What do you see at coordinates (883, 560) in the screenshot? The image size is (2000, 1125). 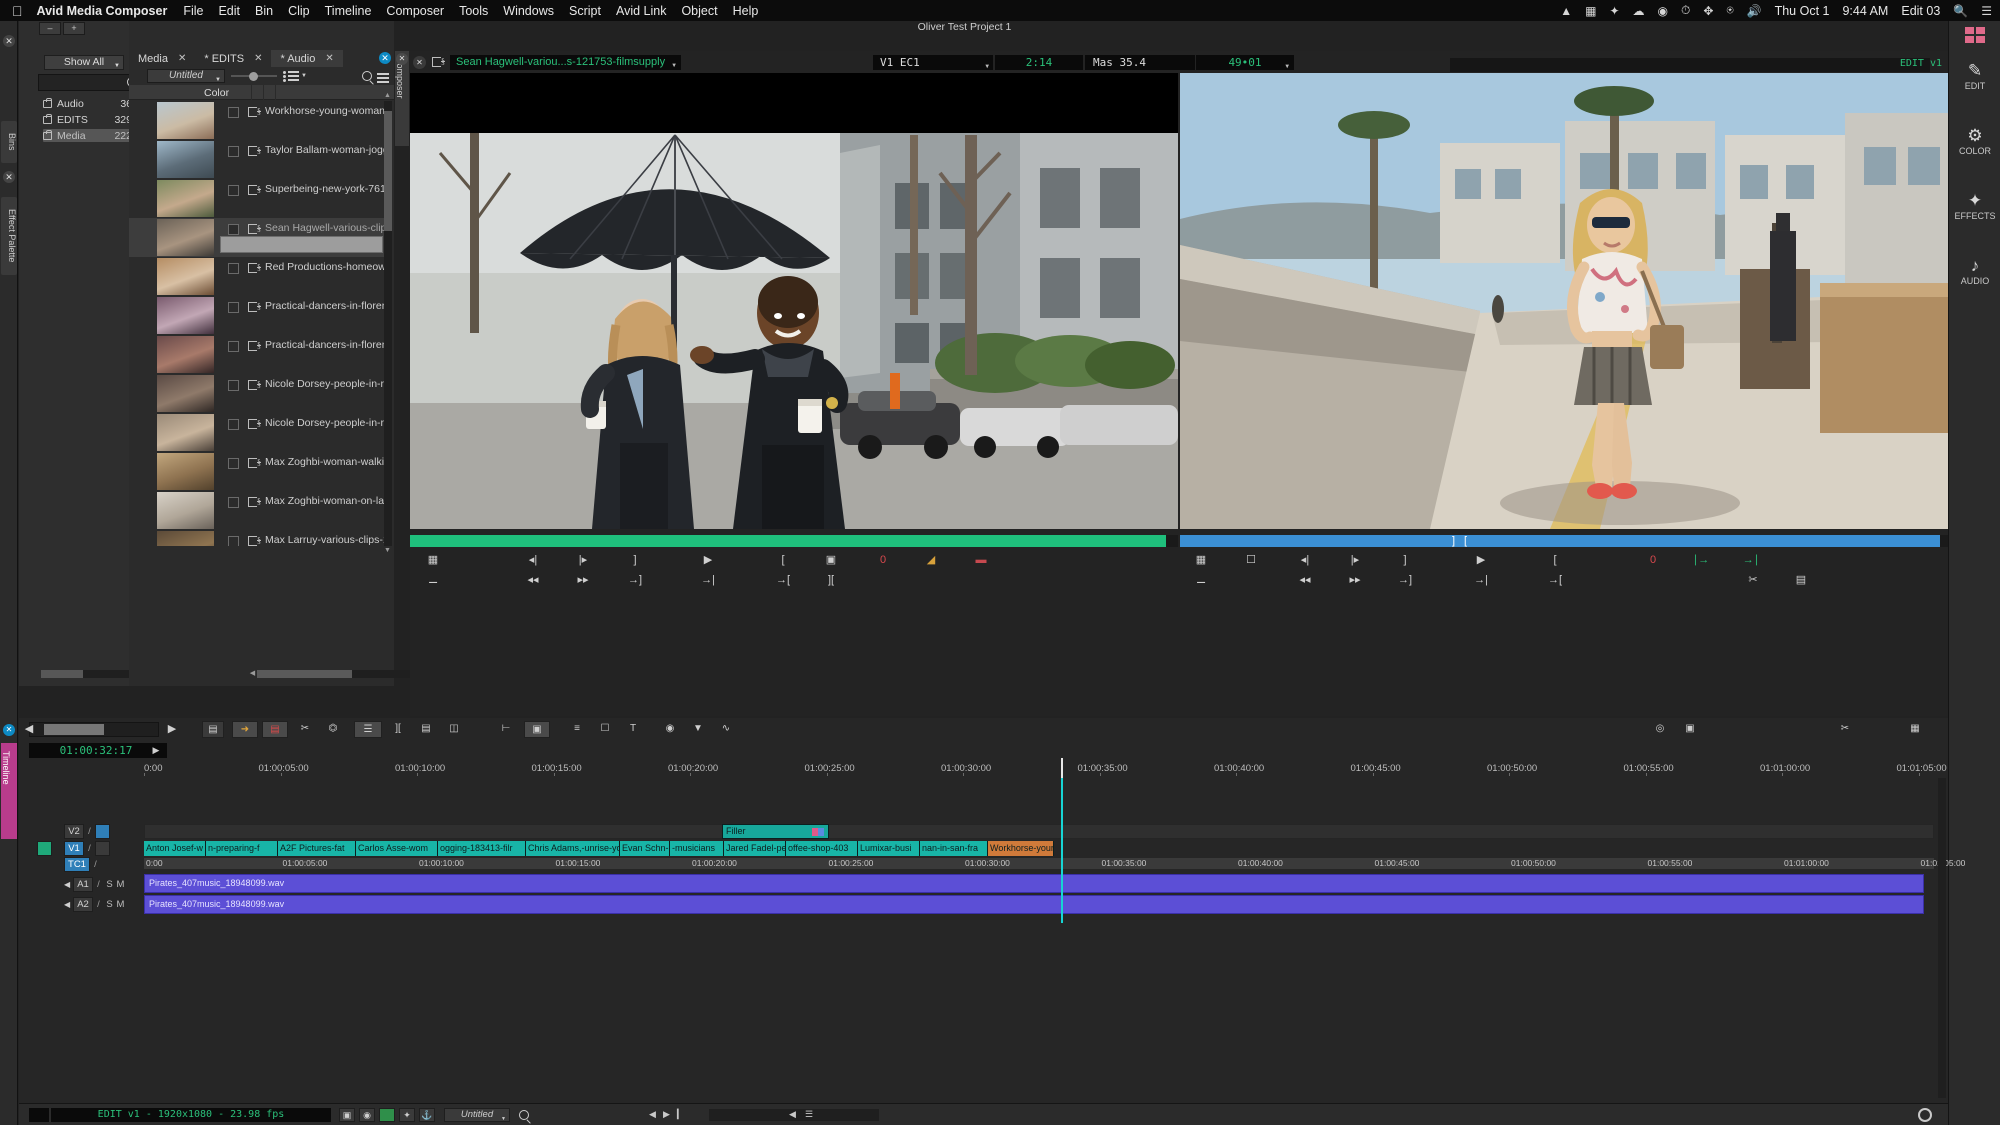 I see `counter-reset-button: 0` at bounding box center [883, 560].